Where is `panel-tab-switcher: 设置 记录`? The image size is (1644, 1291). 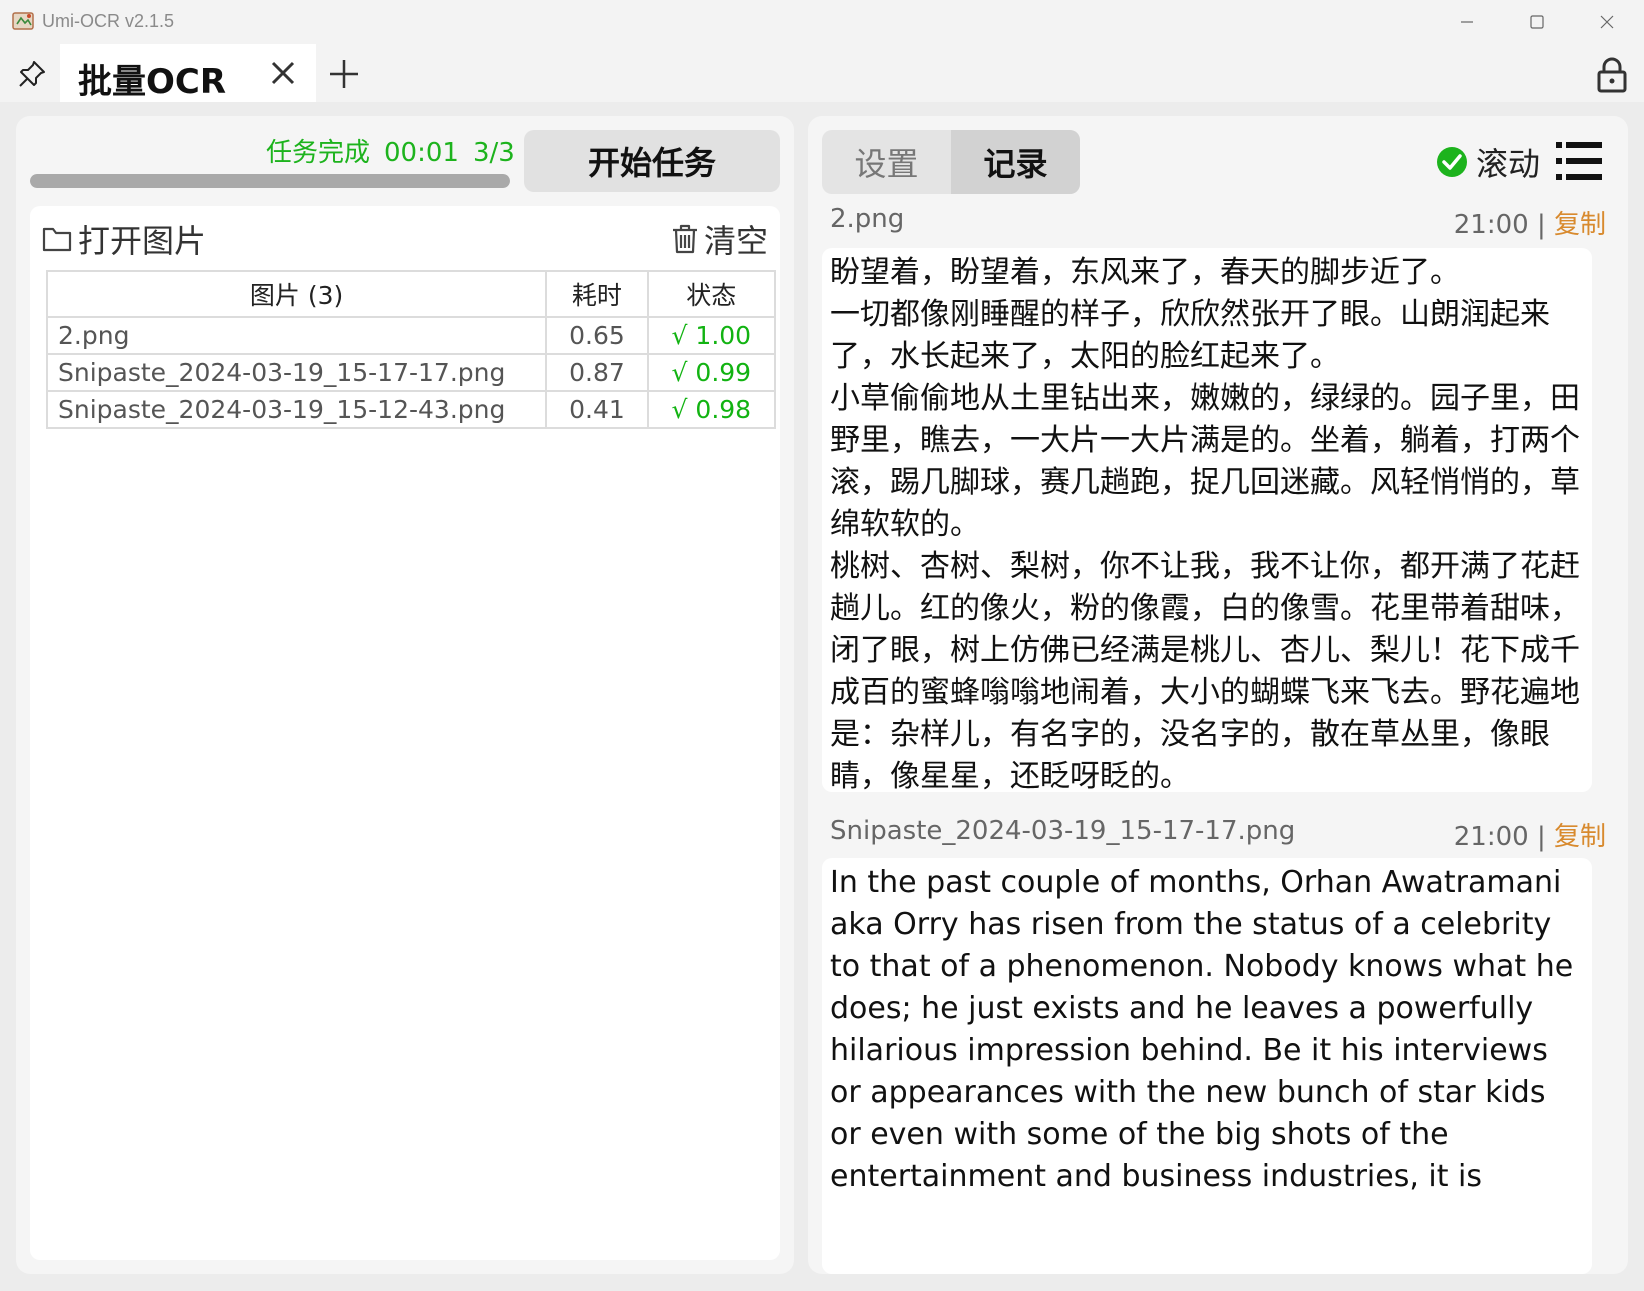 panel-tab-switcher: 设置 记录 is located at coordinates (951, 162).